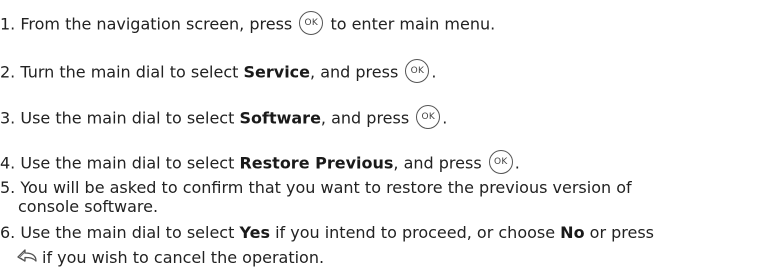 The height and width of the screenshot is (280, 774). I want to click on menu-option: Software, so click(280, 118).